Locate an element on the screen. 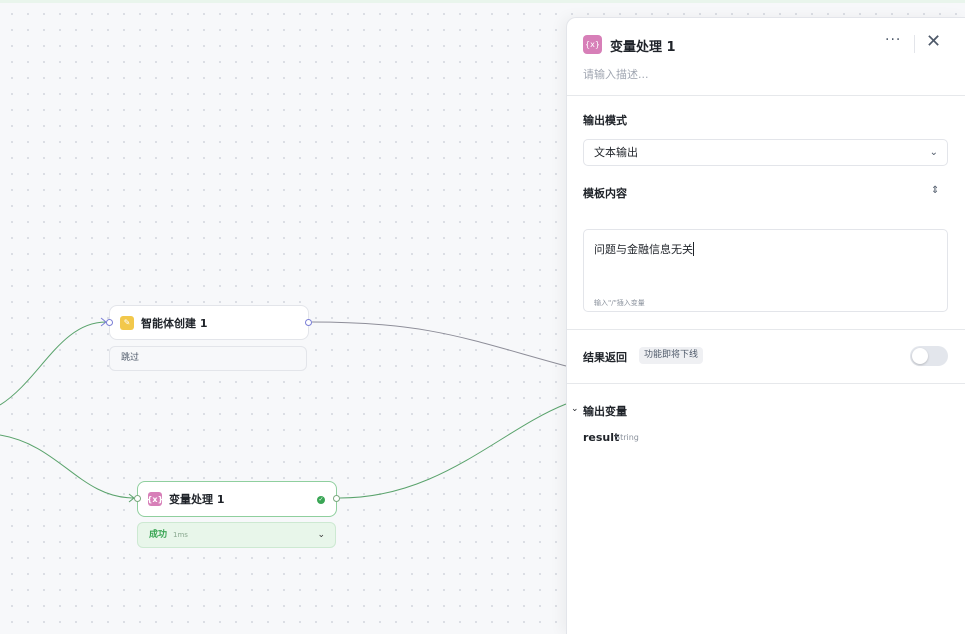  agent-create-node: ✎ 智能体创建 1 is located at coordinates (209, 322).